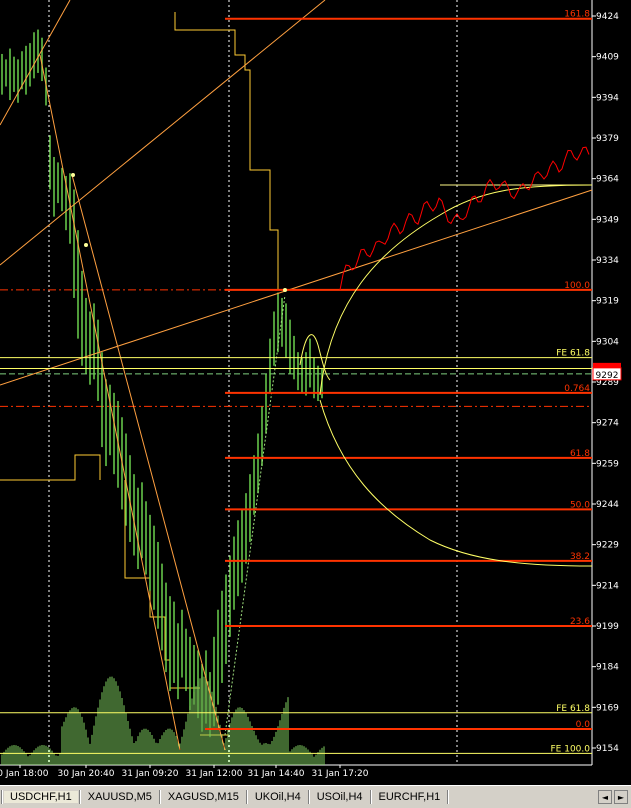 This screenshot has height=808, width=631. What do you see at coordinates (607, 98) in the screenshot?
I see `y-tick-label: 9394` at bounding box center [607, 98].